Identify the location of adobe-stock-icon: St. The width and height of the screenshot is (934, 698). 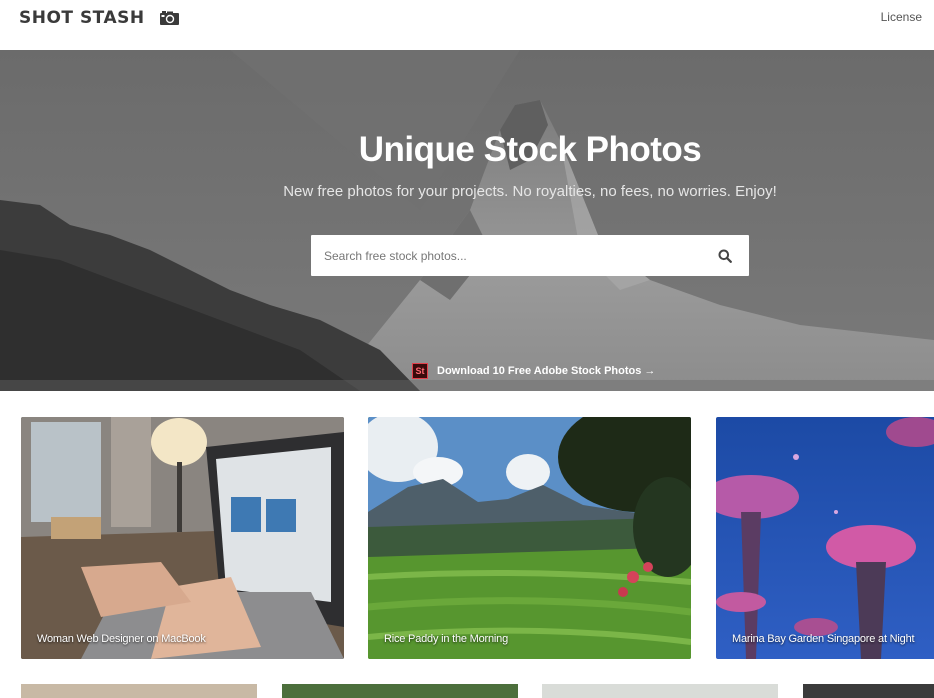
(420, 371).